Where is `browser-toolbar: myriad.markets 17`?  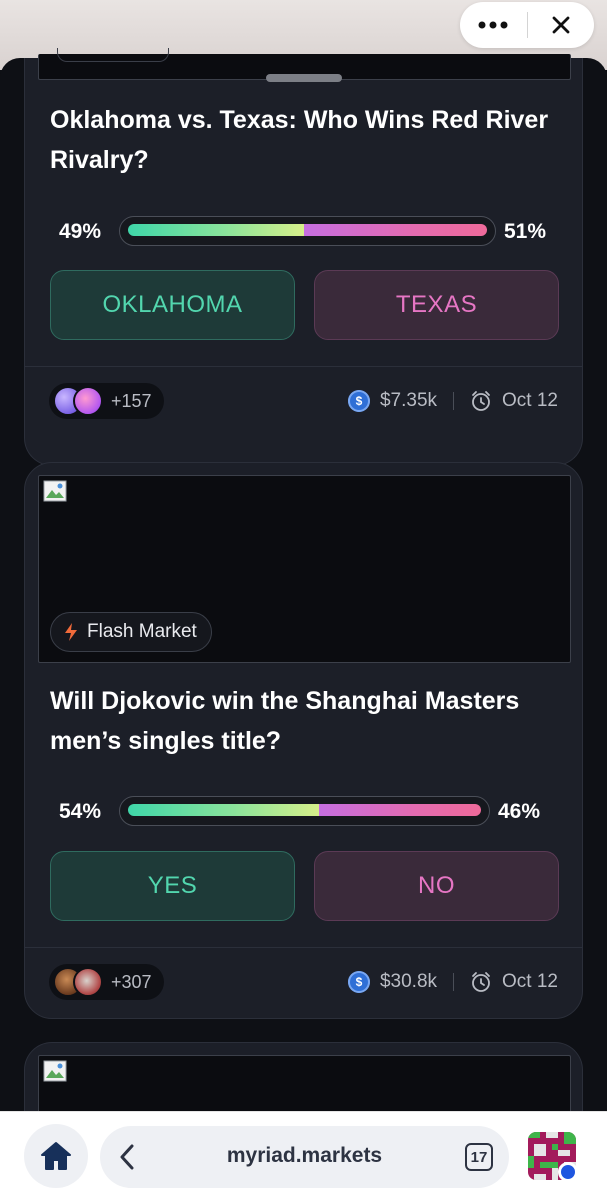
browser-toolbar: myriad.markets 17 is located at coordinates (303, 1155).